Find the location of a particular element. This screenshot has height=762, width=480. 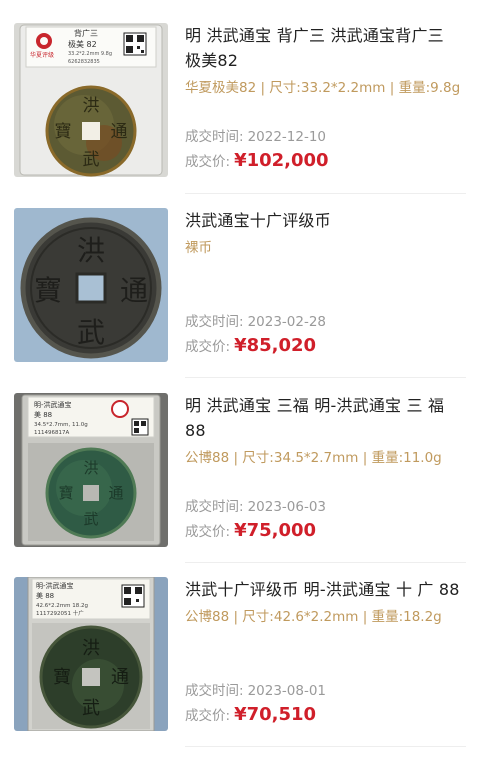

coin-image: 洪 通 武 寶 is located at coordinates (91, 285).